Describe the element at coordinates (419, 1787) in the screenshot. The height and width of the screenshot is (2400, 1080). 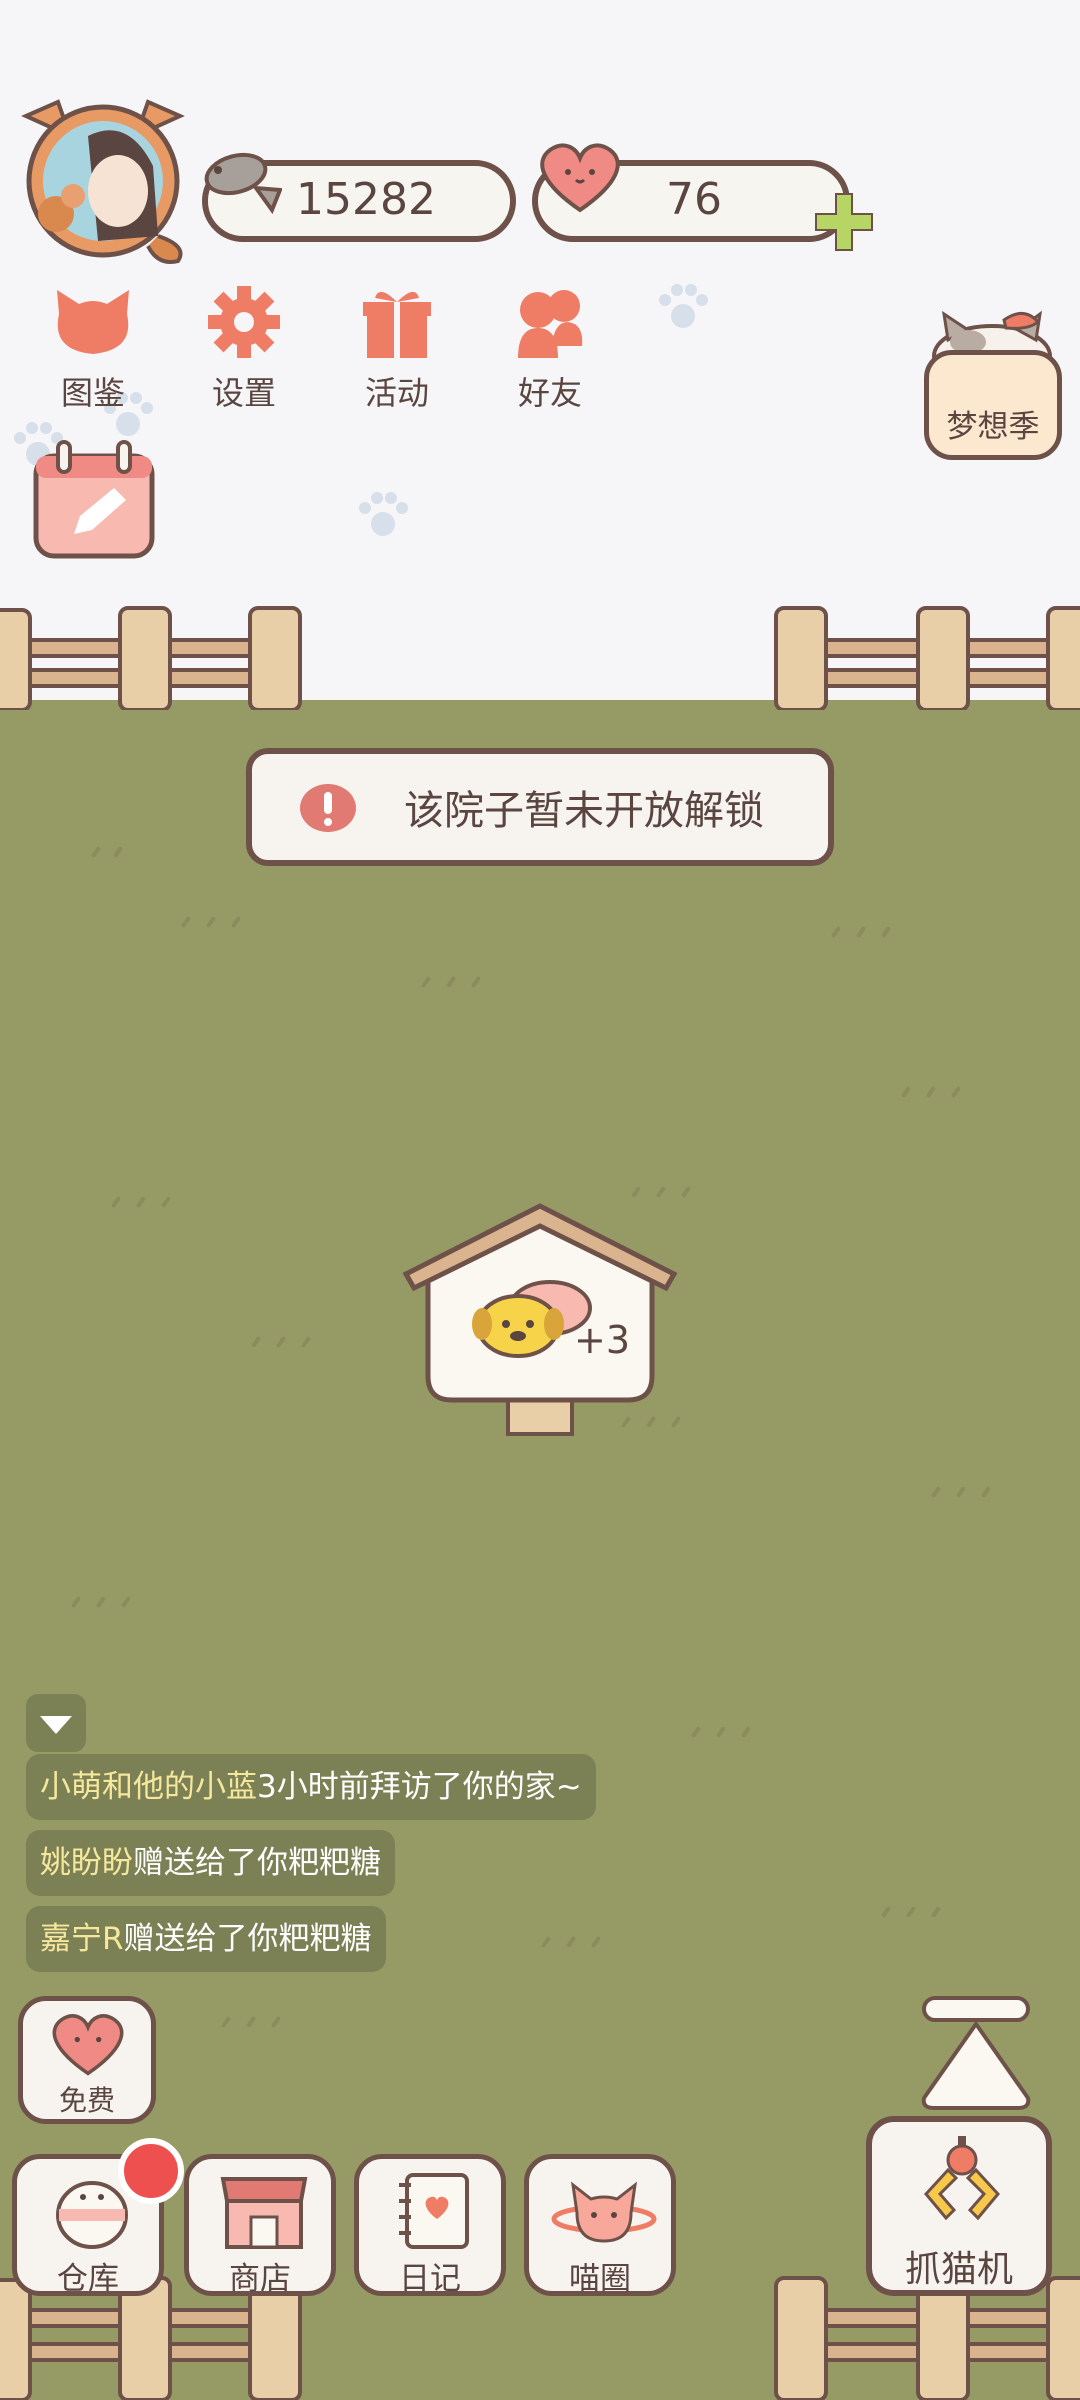
I see `feed-message: 3小时前拜访了你的家~` at that location.